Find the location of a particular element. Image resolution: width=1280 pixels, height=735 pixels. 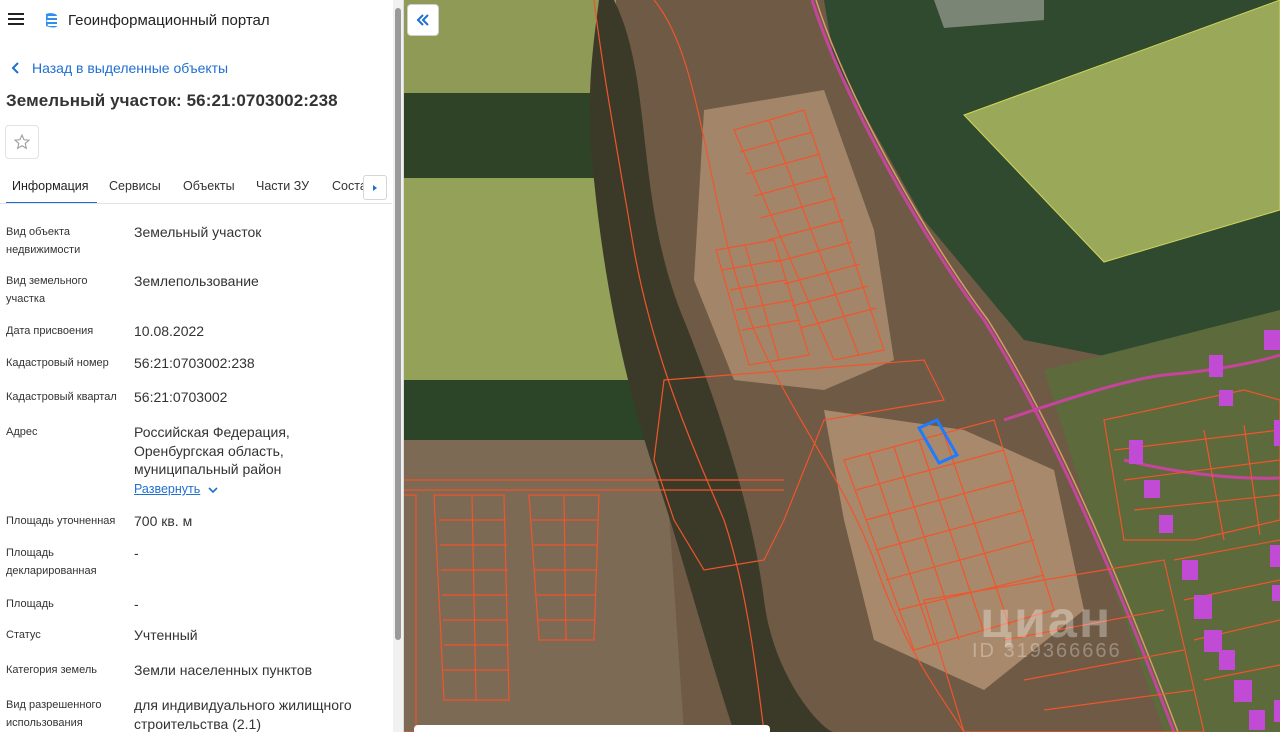

expand-address-link: Развернуть is located at coordinates (176, 489).